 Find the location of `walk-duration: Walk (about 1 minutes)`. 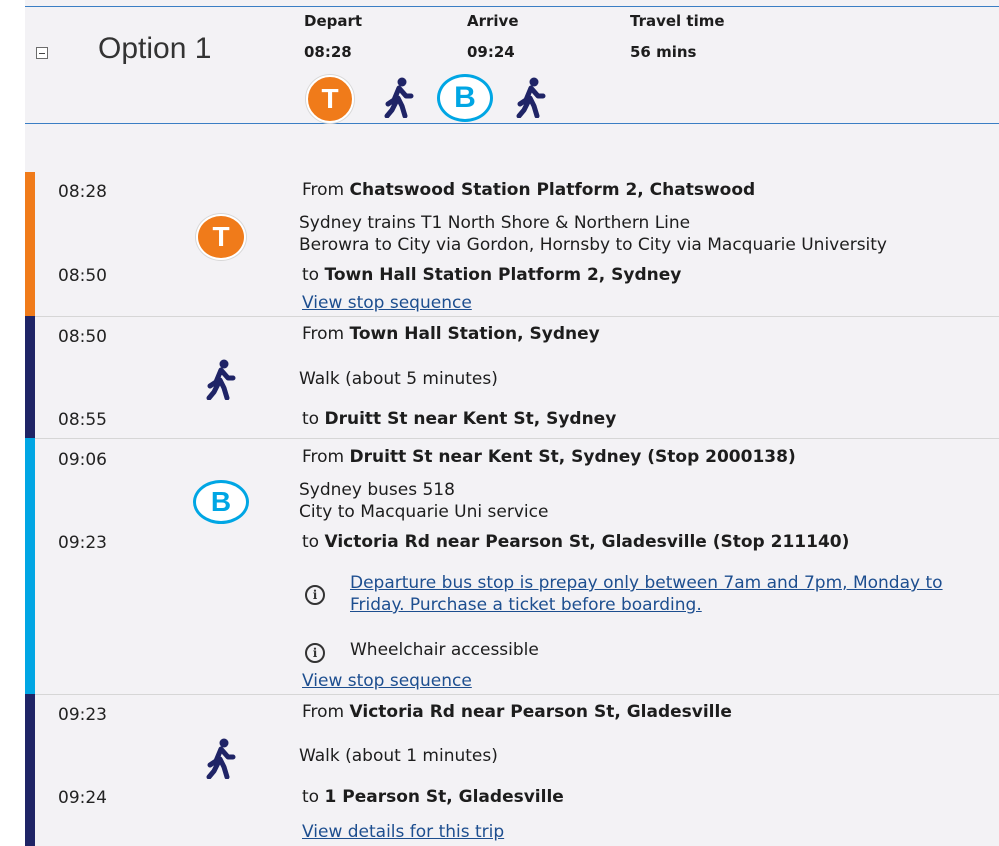

walk-duration: Walk (about 1 minutes) is located at coordinates (398, 756).